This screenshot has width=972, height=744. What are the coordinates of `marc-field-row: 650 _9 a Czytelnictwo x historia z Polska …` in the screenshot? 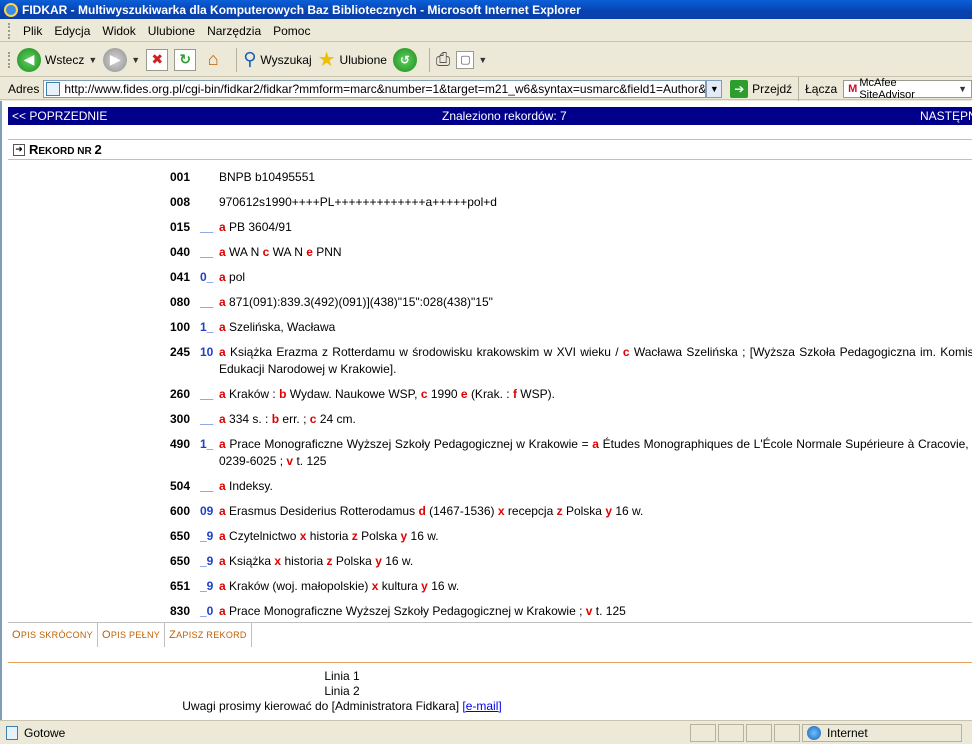 It's located at (304, 536).